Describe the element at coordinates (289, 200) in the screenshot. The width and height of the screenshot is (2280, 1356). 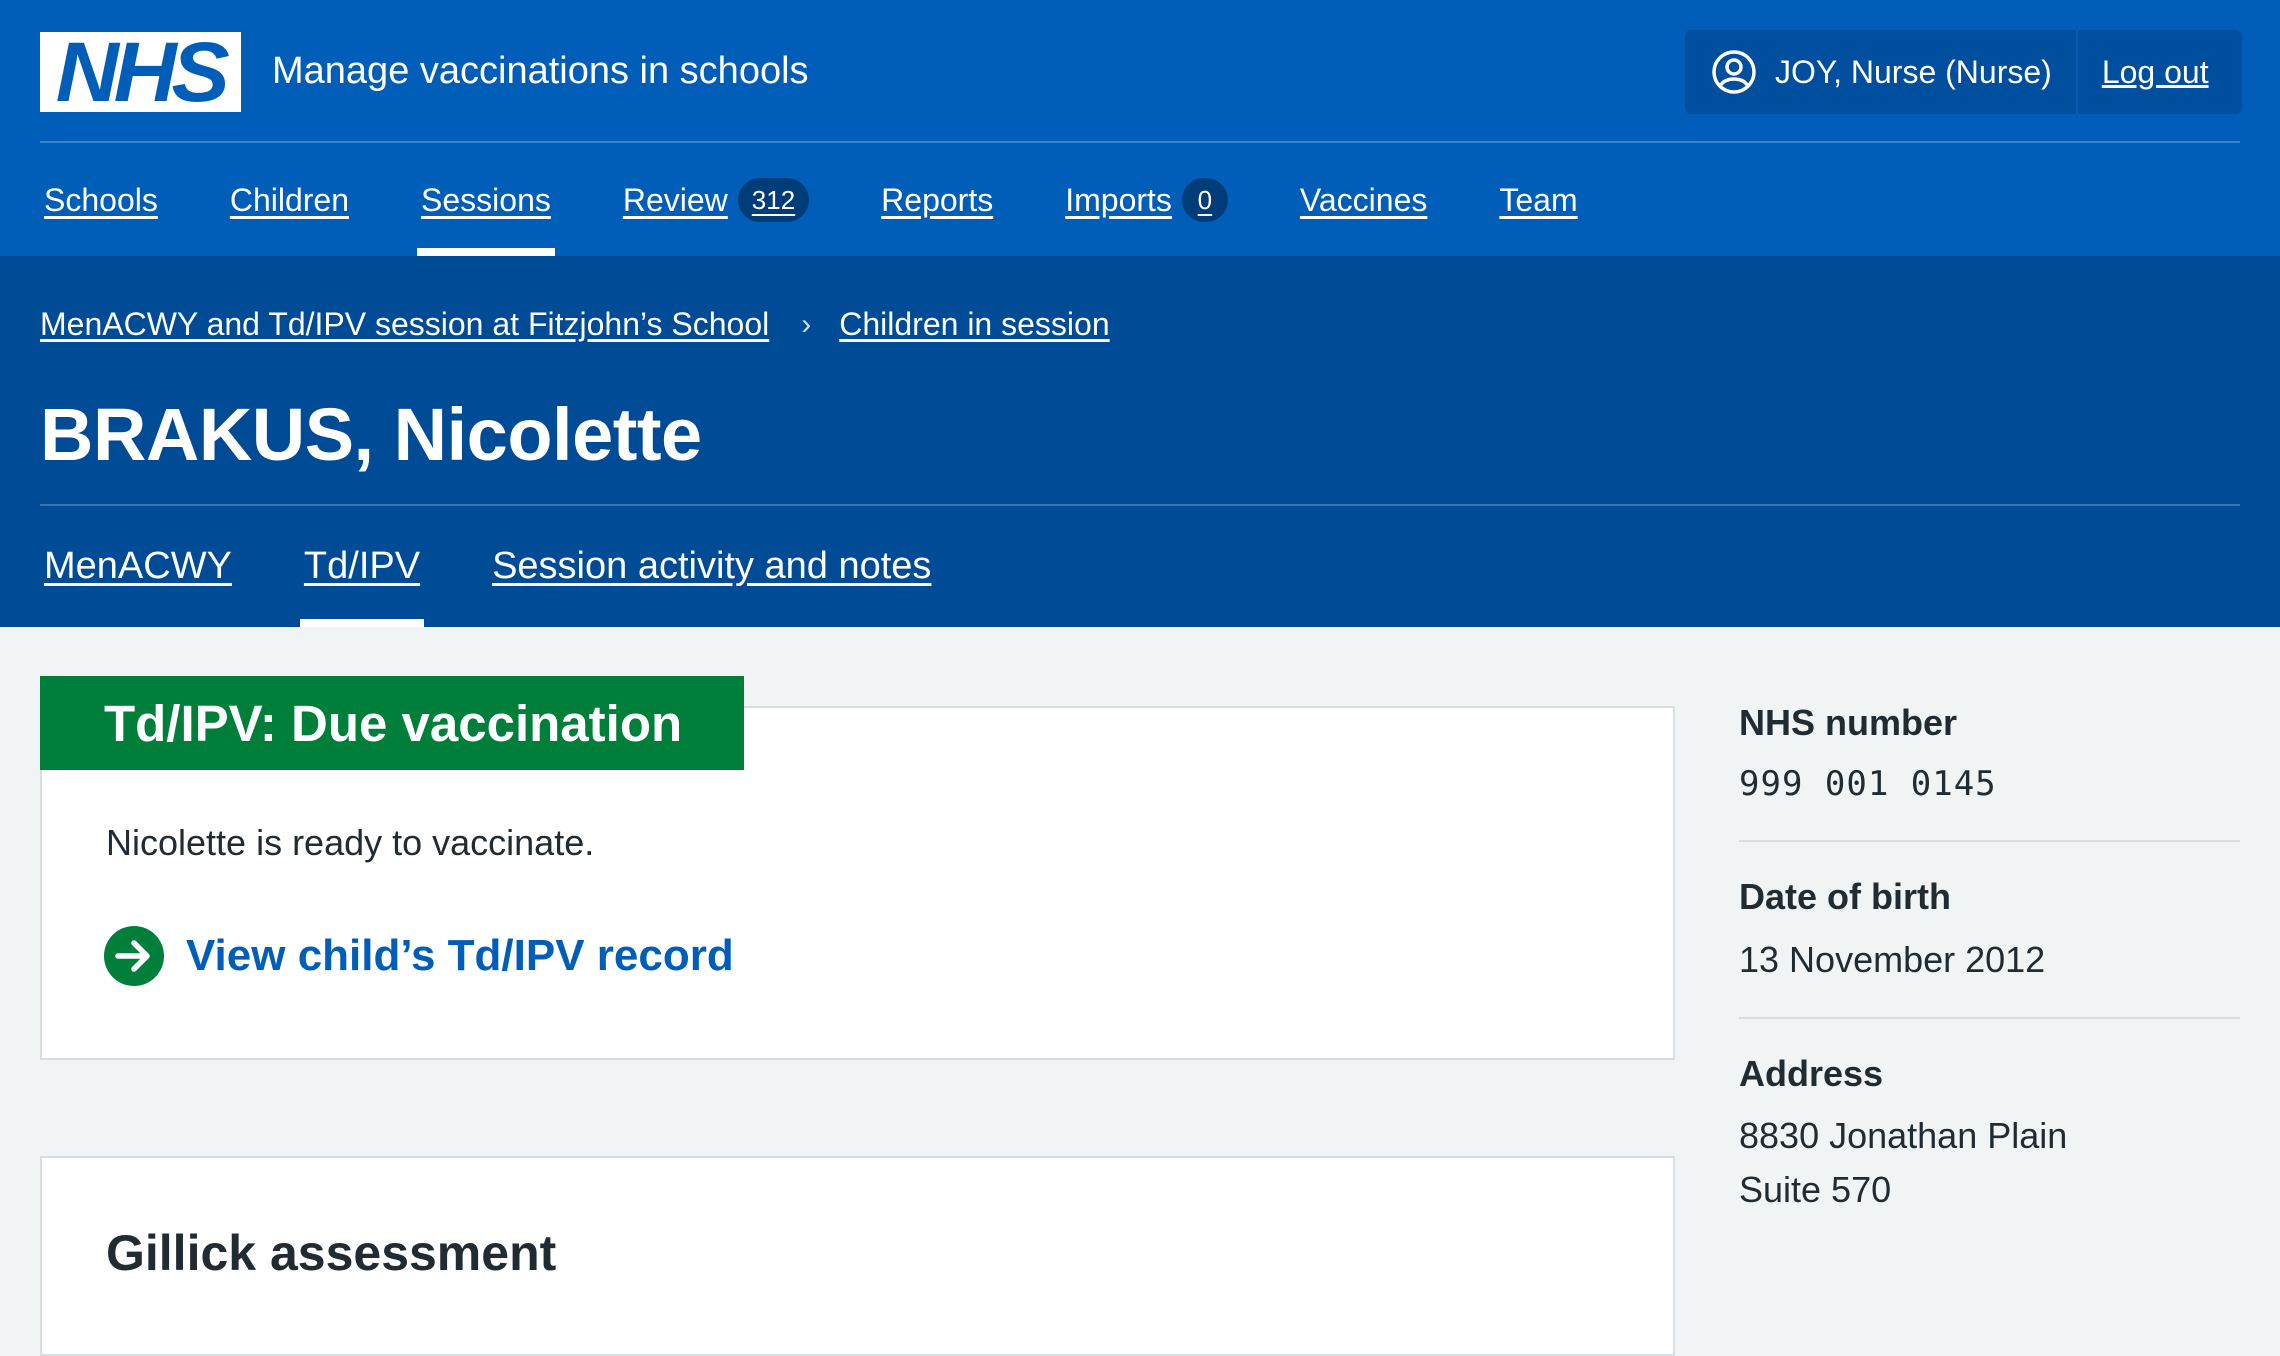
I see `nav-item-children: Children` at that location.